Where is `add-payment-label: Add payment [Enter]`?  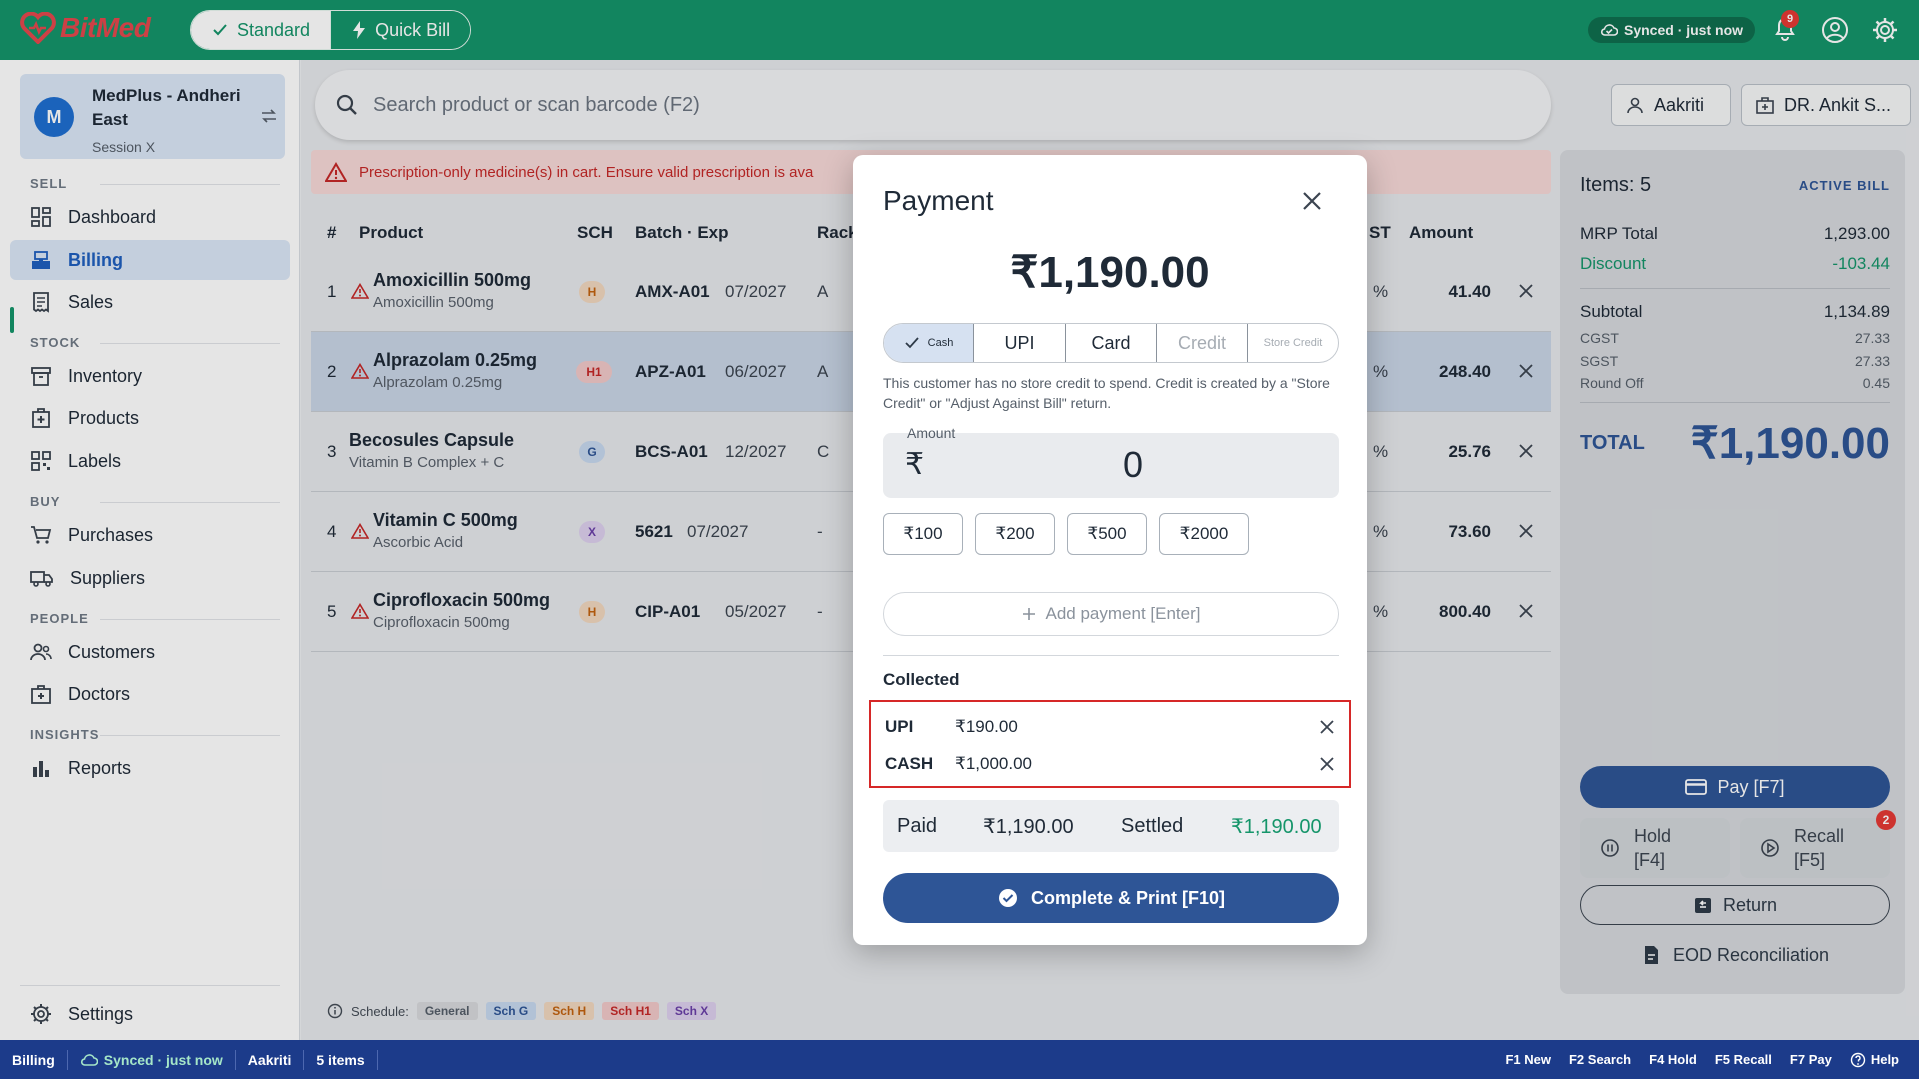
add-payment-label: Add payment [Enter] is located at coordinates (1123, 613).